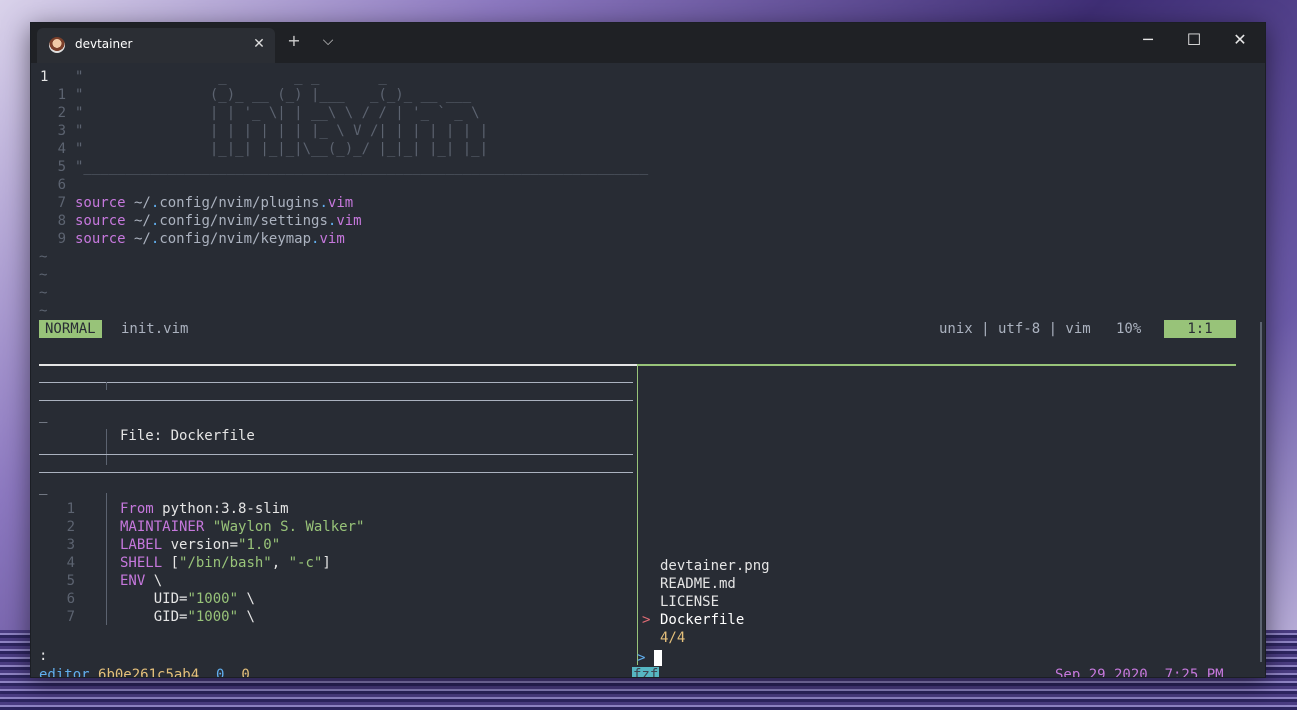 Image resolution: width=1297 pixels, height=710 pixels. Describe the element at coordinates (70, 329) in the screenshot. I see `mode-indicator: NORMAL` at that location.